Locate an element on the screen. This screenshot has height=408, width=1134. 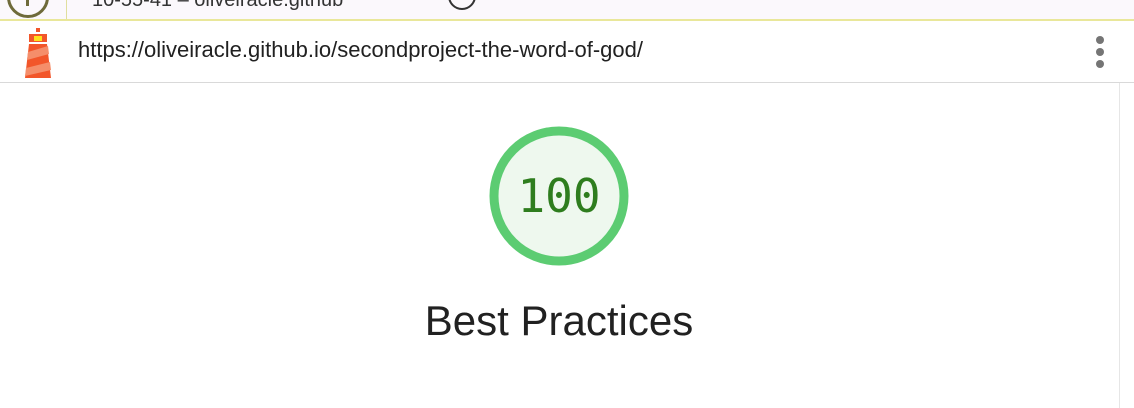
lighthouse-icon is located at coordinates (38, 53).